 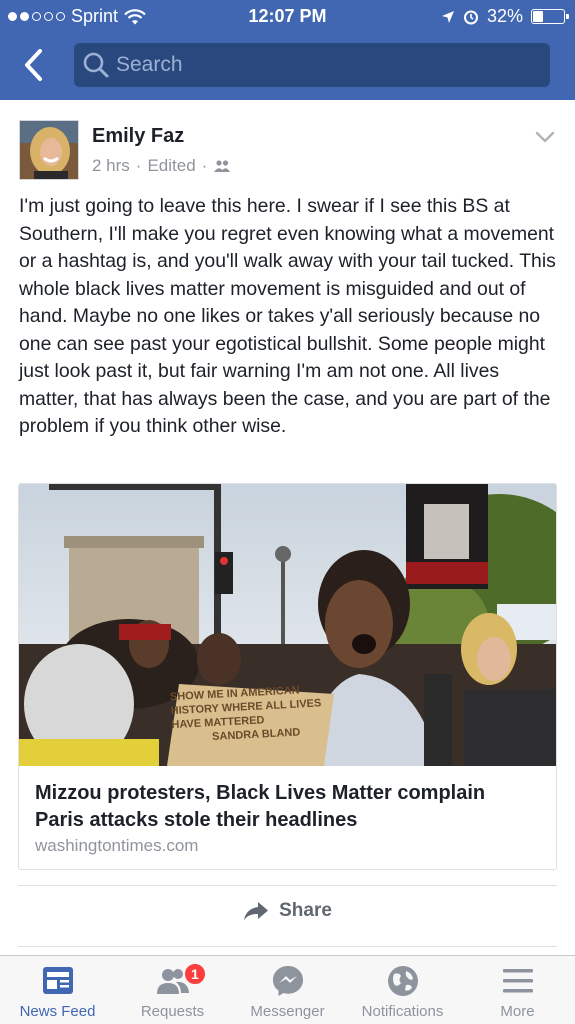 What do you see at coordinates (194, 974) in the screenshot?
I see `notification-badge: 1` at bounding box center [194, 974].